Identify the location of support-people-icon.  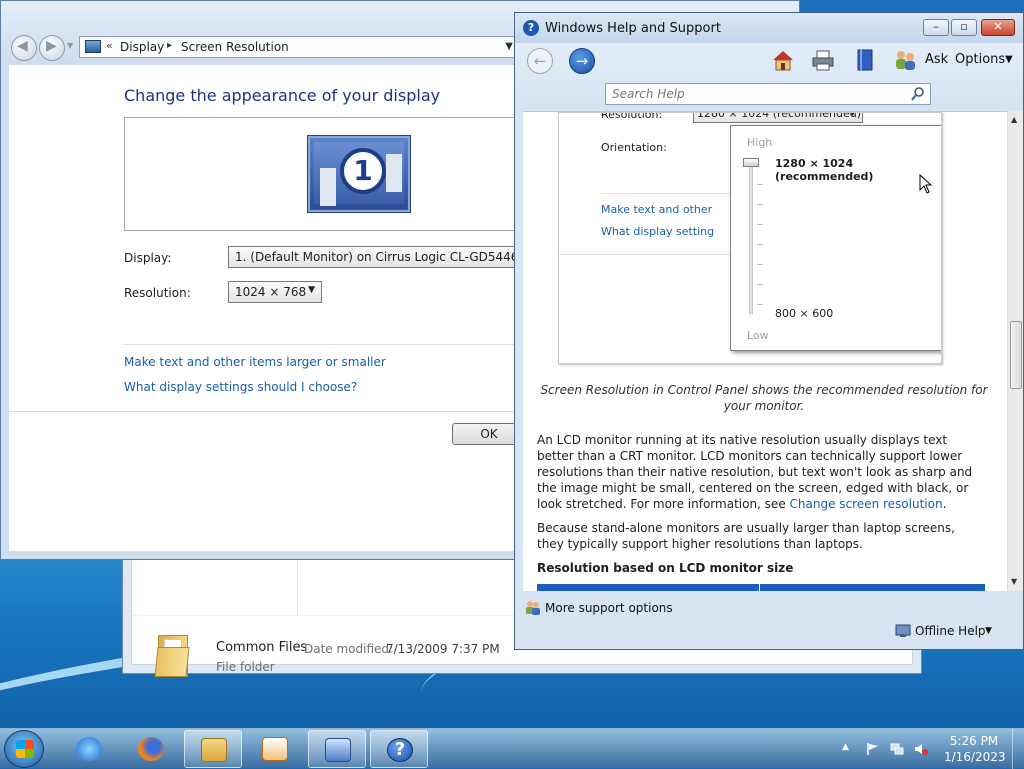
(533, 608).